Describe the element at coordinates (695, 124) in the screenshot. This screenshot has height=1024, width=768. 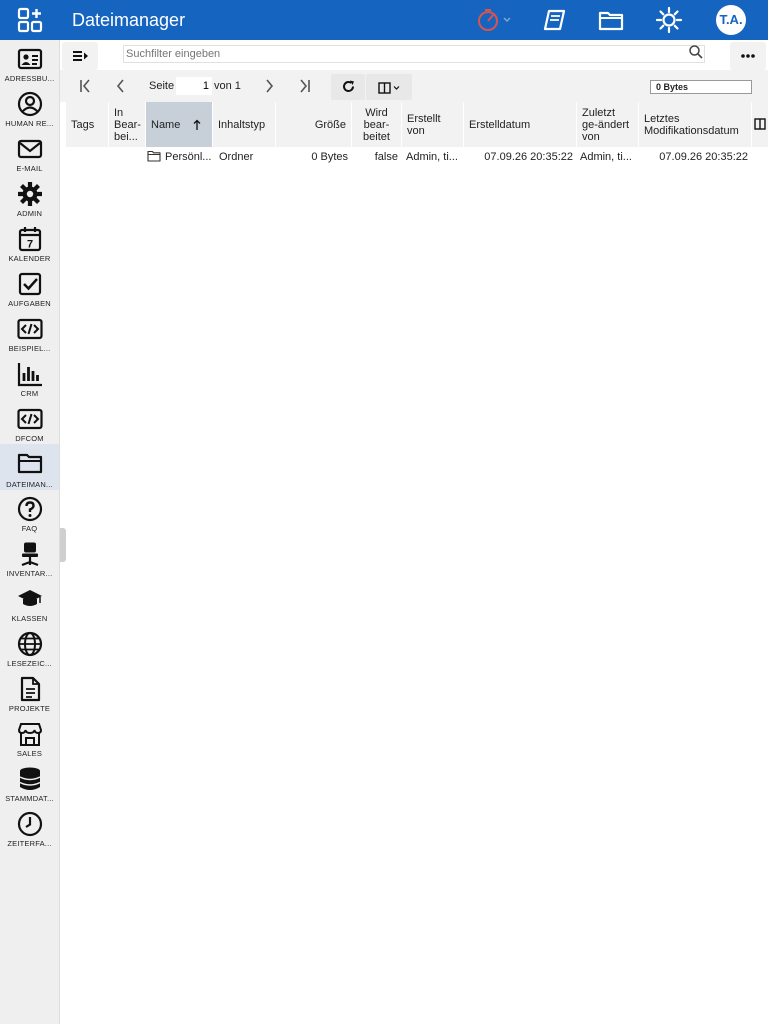
I see `column-header-modifikationsdatum: Letztes Modifikationsdatum` at that location.